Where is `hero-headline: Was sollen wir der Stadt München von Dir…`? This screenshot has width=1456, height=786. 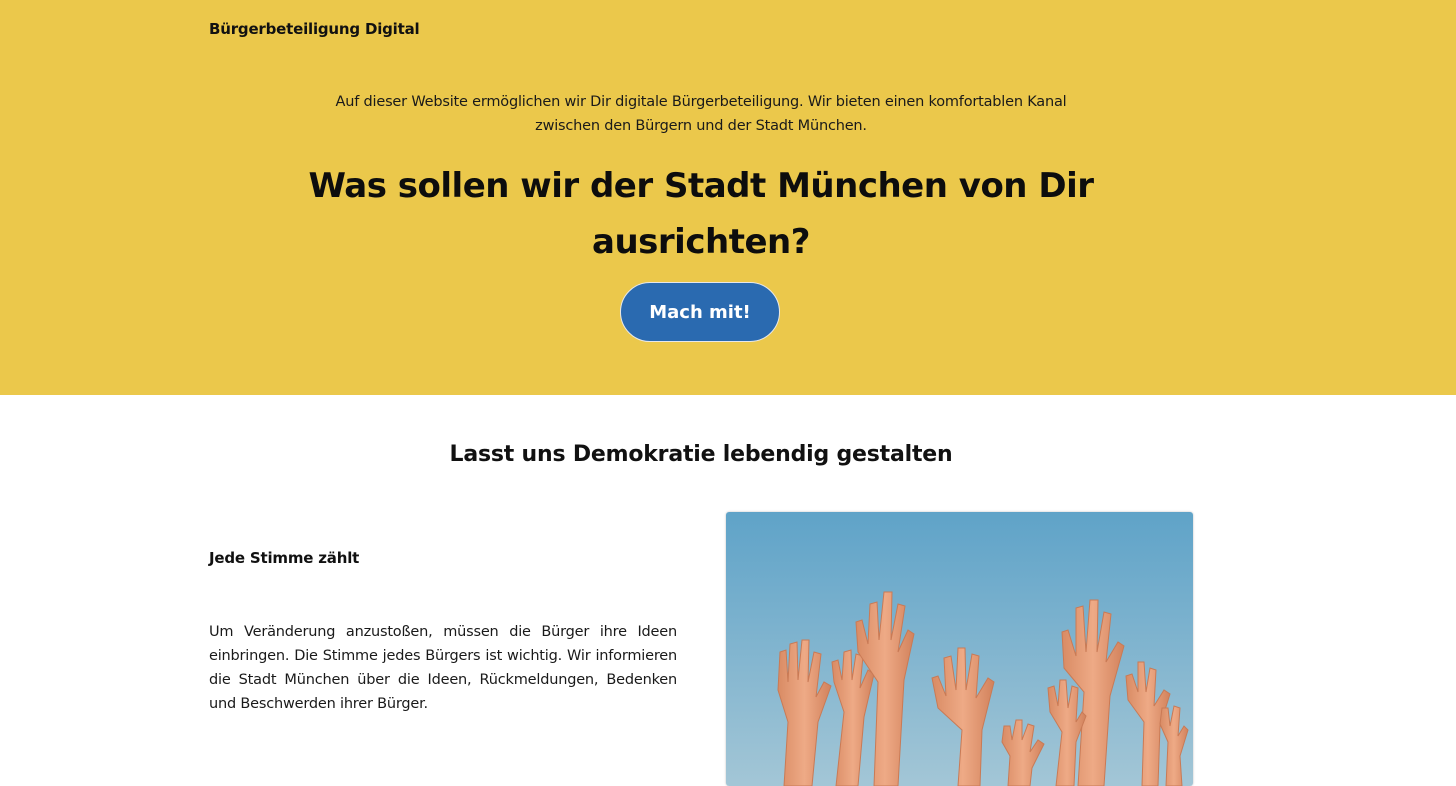
hero-headline: Was sollen wir der Stadt München von Dir… is located at coordinates (701, 214).